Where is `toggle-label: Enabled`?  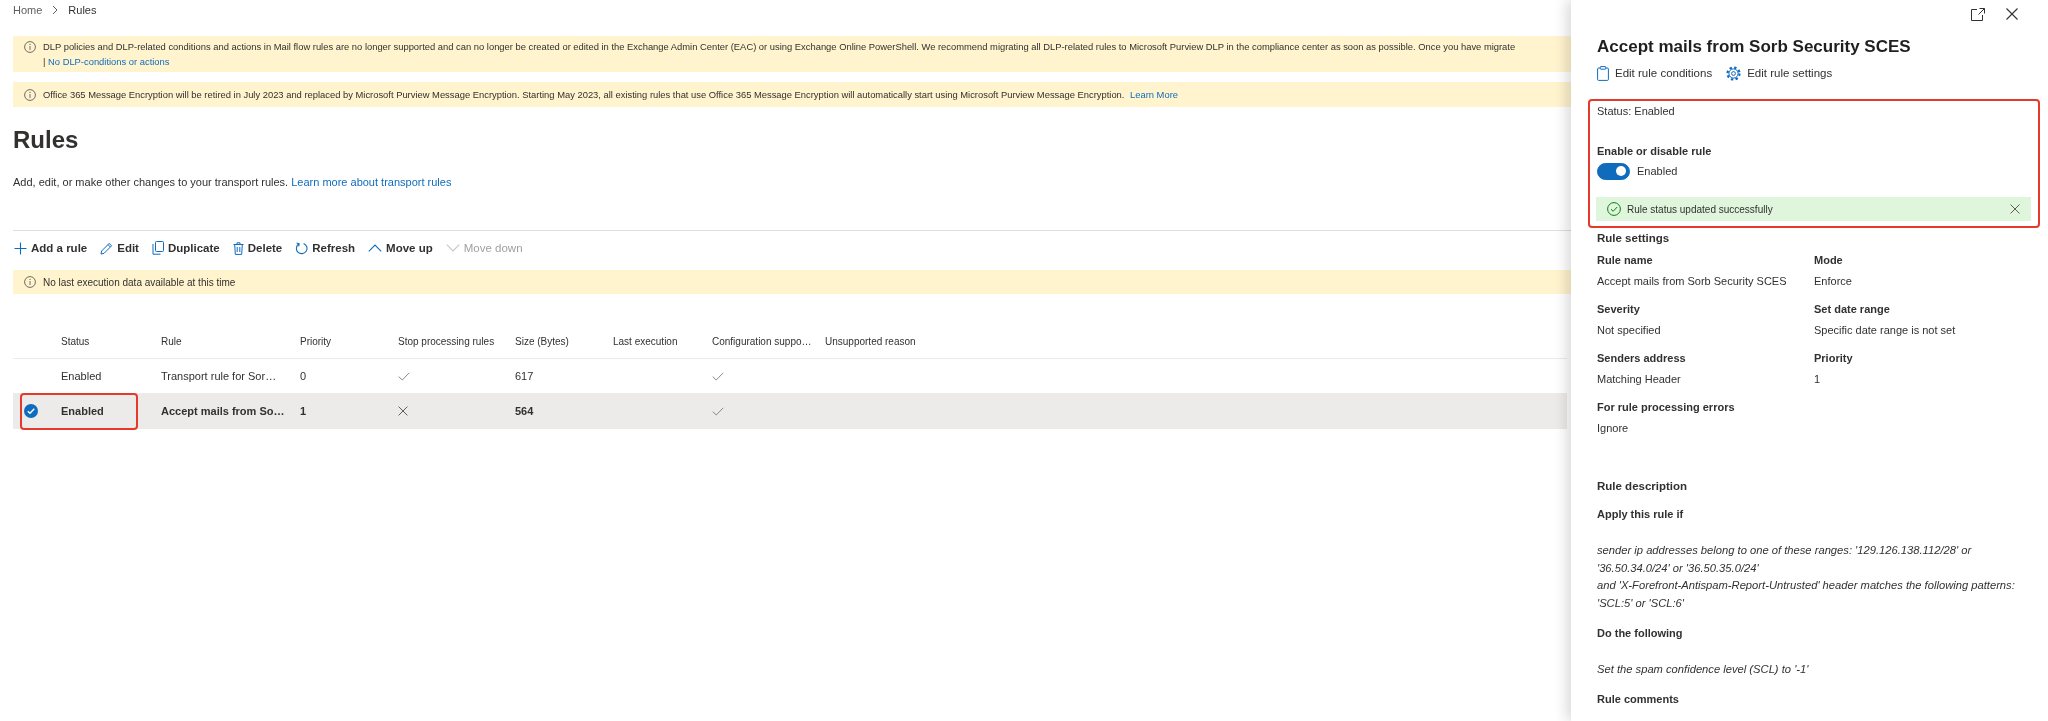 toggle-label: Enabled is located at coordinates (1657, 171).